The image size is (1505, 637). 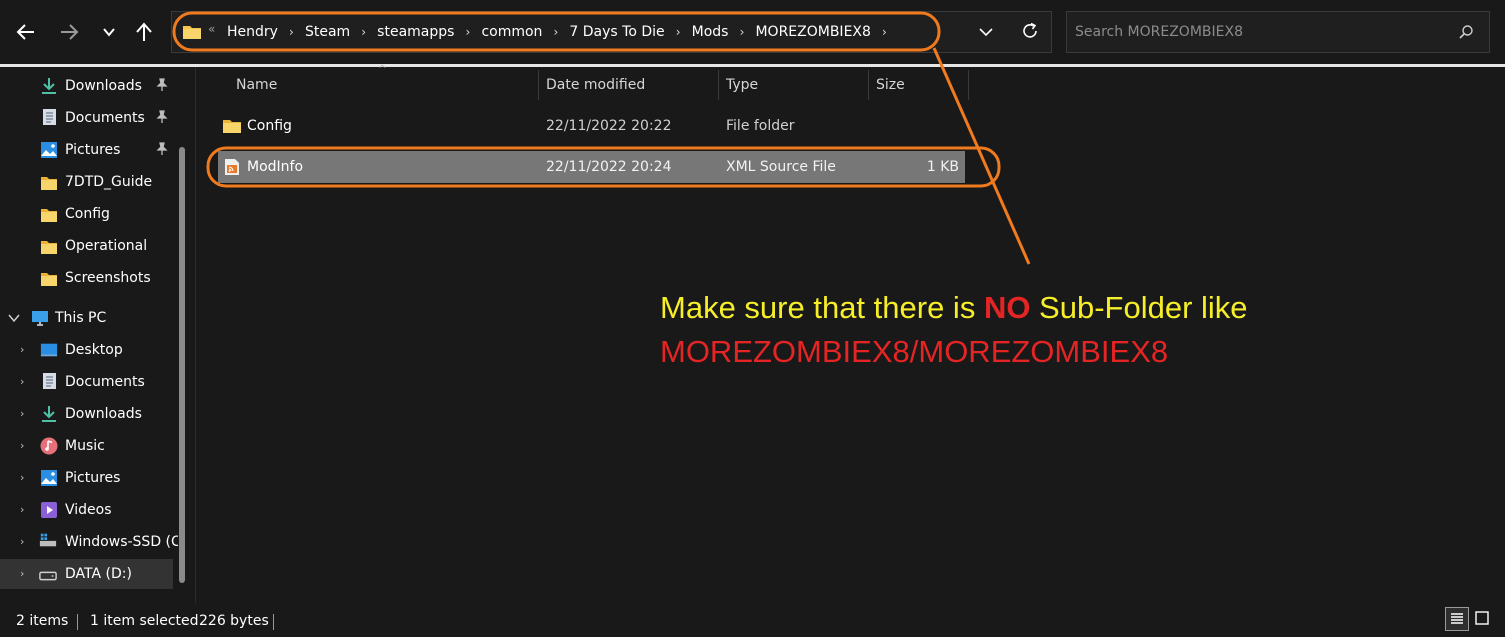 What do you see at coordinates (89, 150) in the screenshot?
I see `sidebar-item-pictures: Pictures` at bounding box center [89, 150].